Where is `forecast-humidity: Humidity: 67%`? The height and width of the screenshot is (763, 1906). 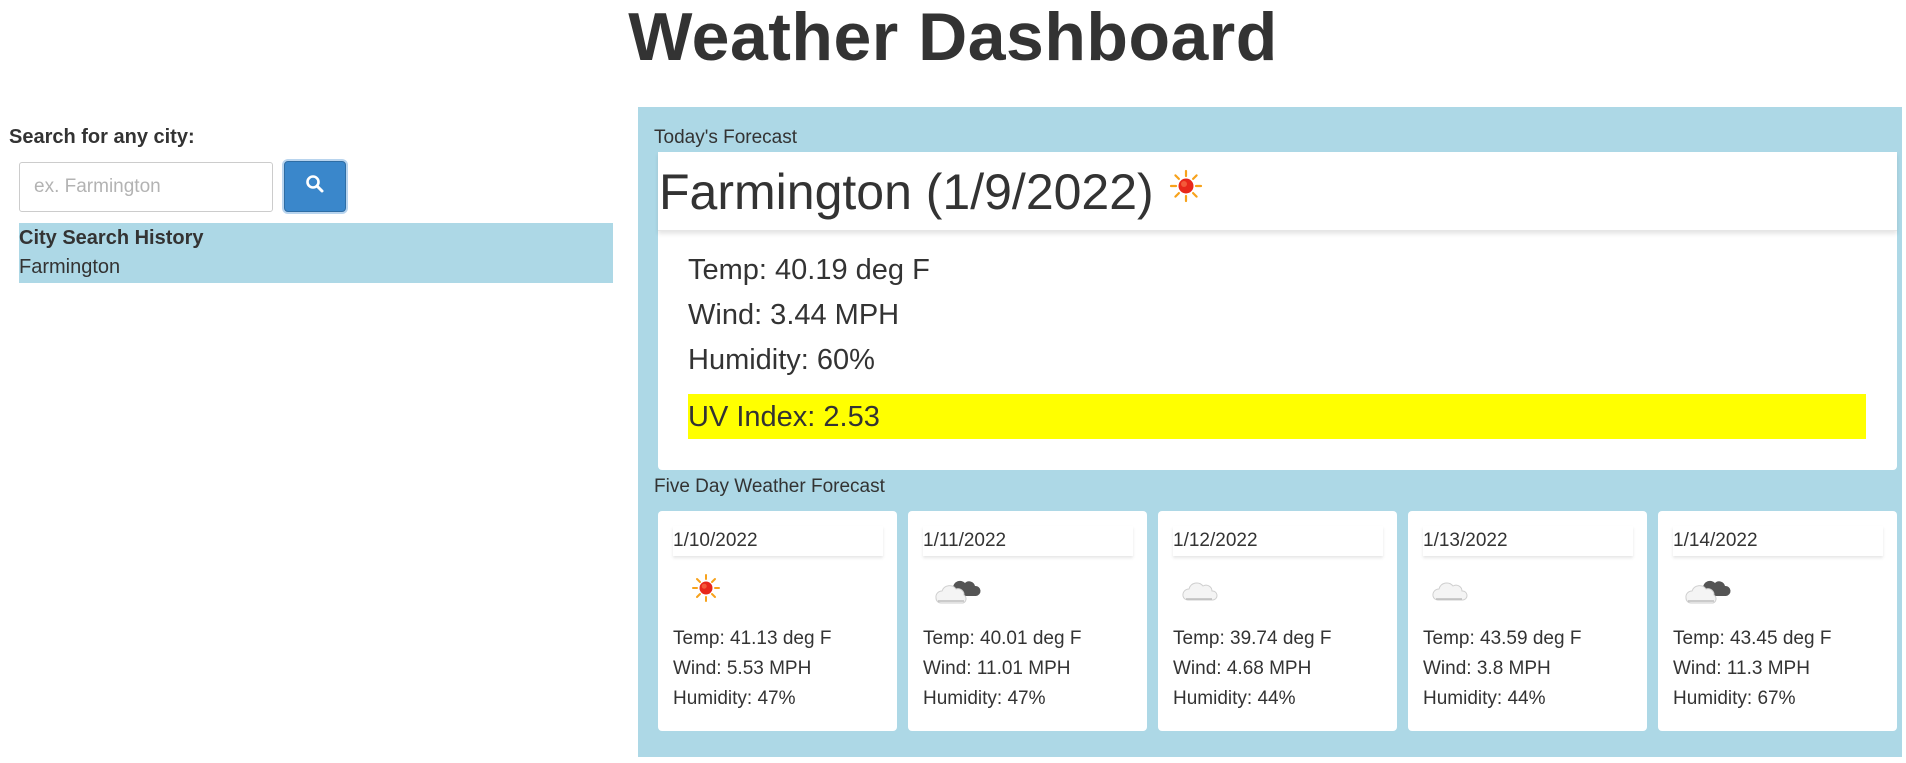
forecast-humidity: Humidity: 67% is located at coordinates (1734, 698).